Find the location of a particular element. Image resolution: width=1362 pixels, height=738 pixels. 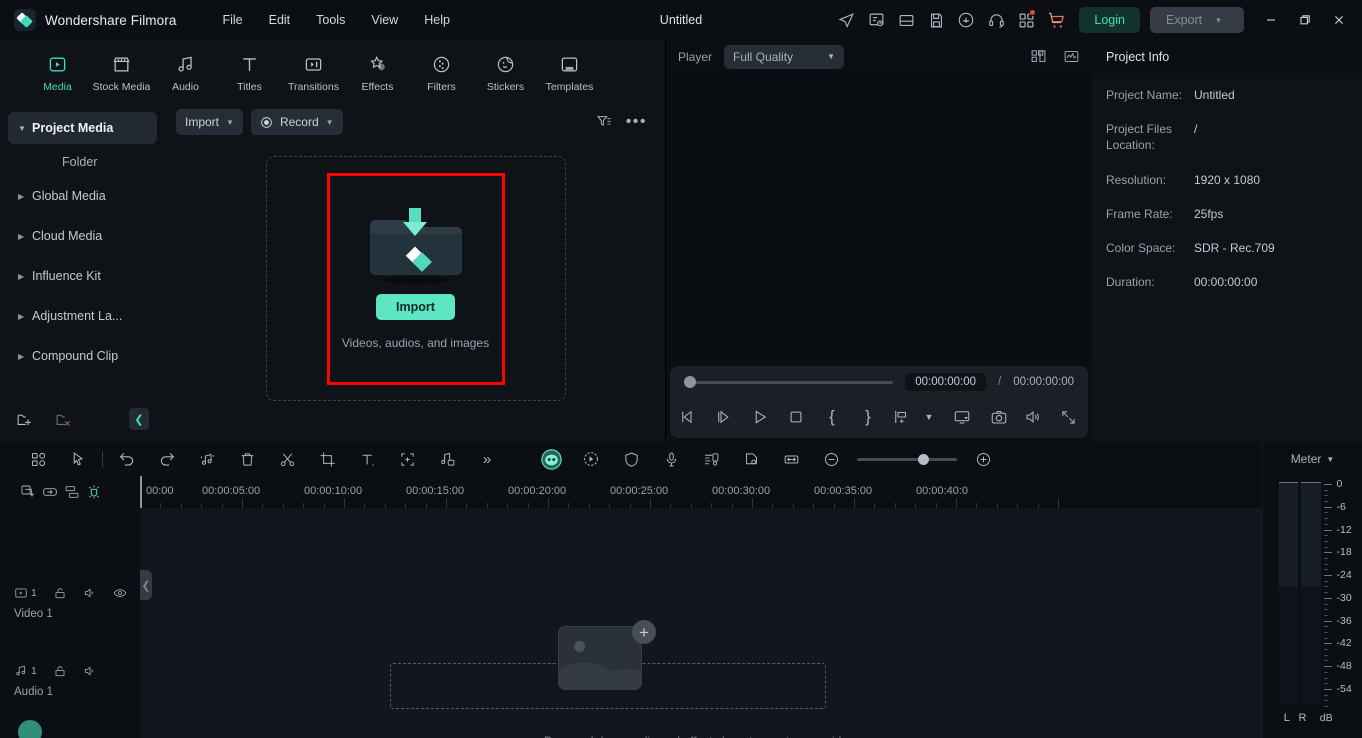

send-icon is located at coordinates (846, 20).